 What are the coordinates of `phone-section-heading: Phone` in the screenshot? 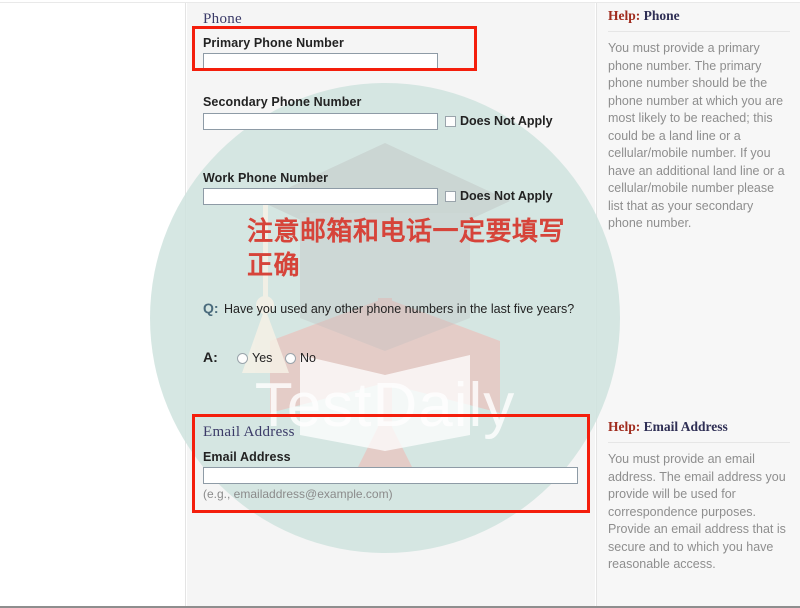 It's located at (222, 19).